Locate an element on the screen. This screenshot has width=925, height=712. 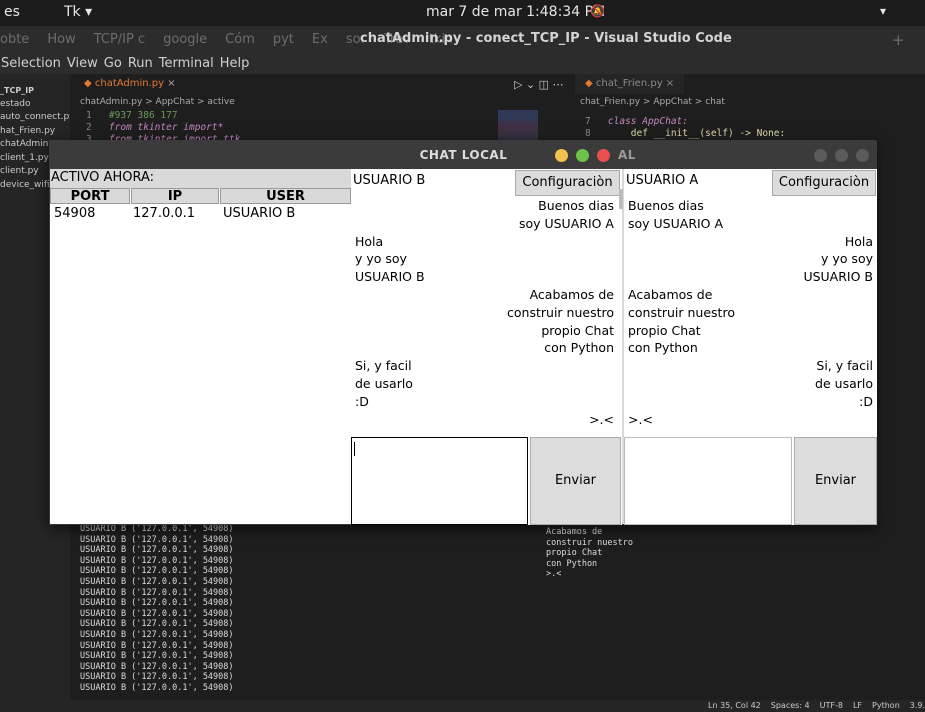
editor-tab-chat-frien: ◆ chat_Frien.py × is located at coordinates (630, 84).